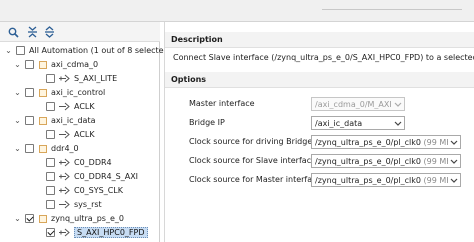 This screenshot has width=474, height=242. Describe the element at coordinates (87, 218) in the screenshot. I see `tree-item-label: zynq_ultra_ps_e_0` at that location.